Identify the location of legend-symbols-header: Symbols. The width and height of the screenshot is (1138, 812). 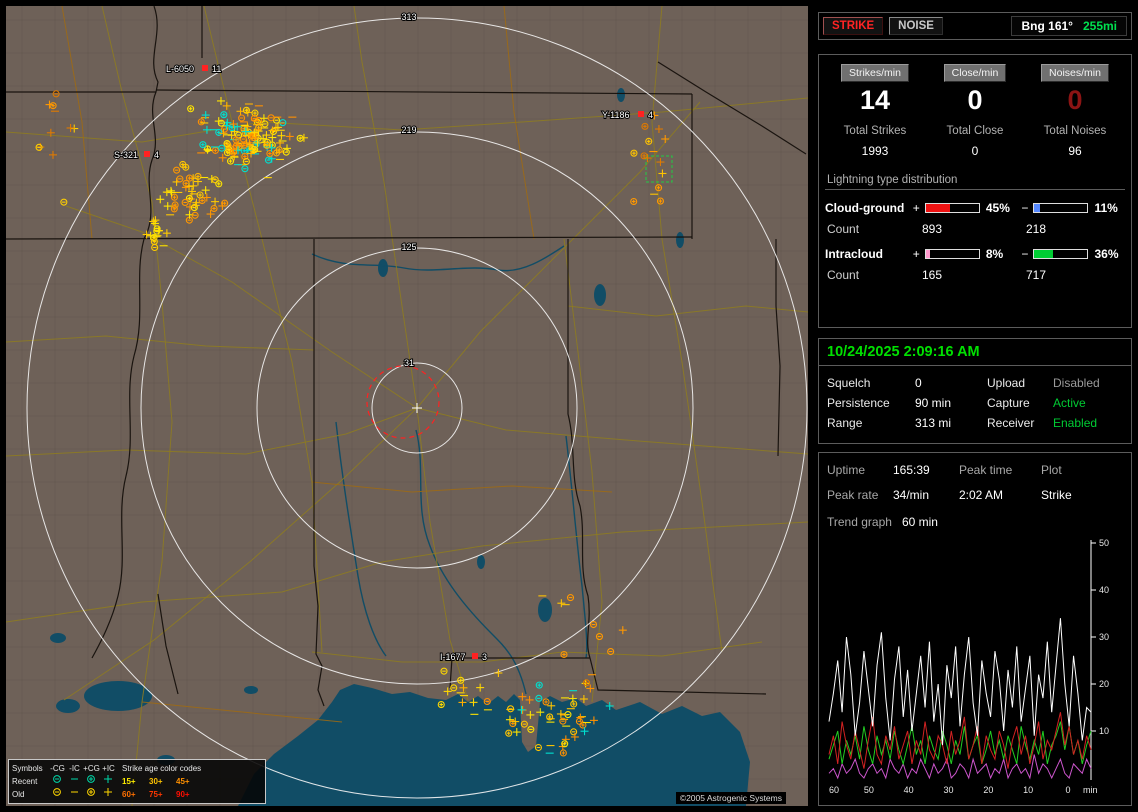
(27, 768).